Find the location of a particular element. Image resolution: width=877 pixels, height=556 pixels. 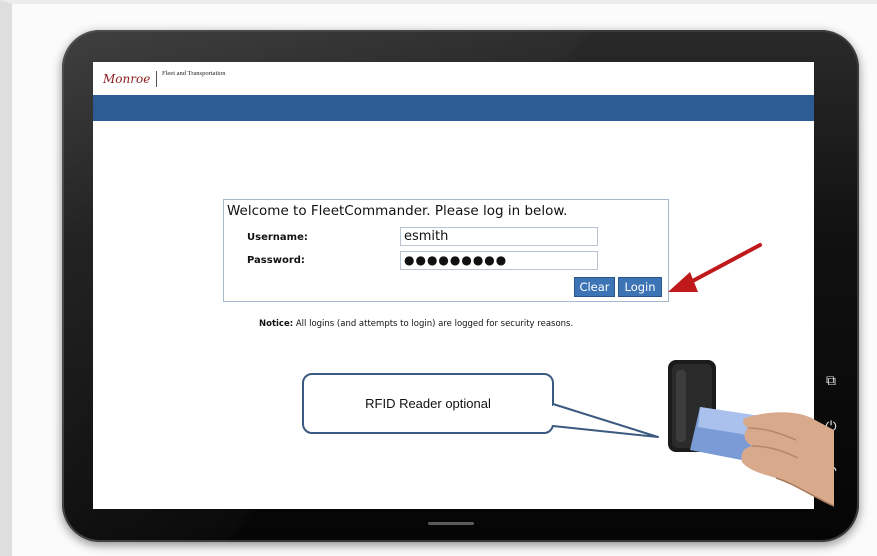

red-arrow-icon is located at coordinates (715, 267).